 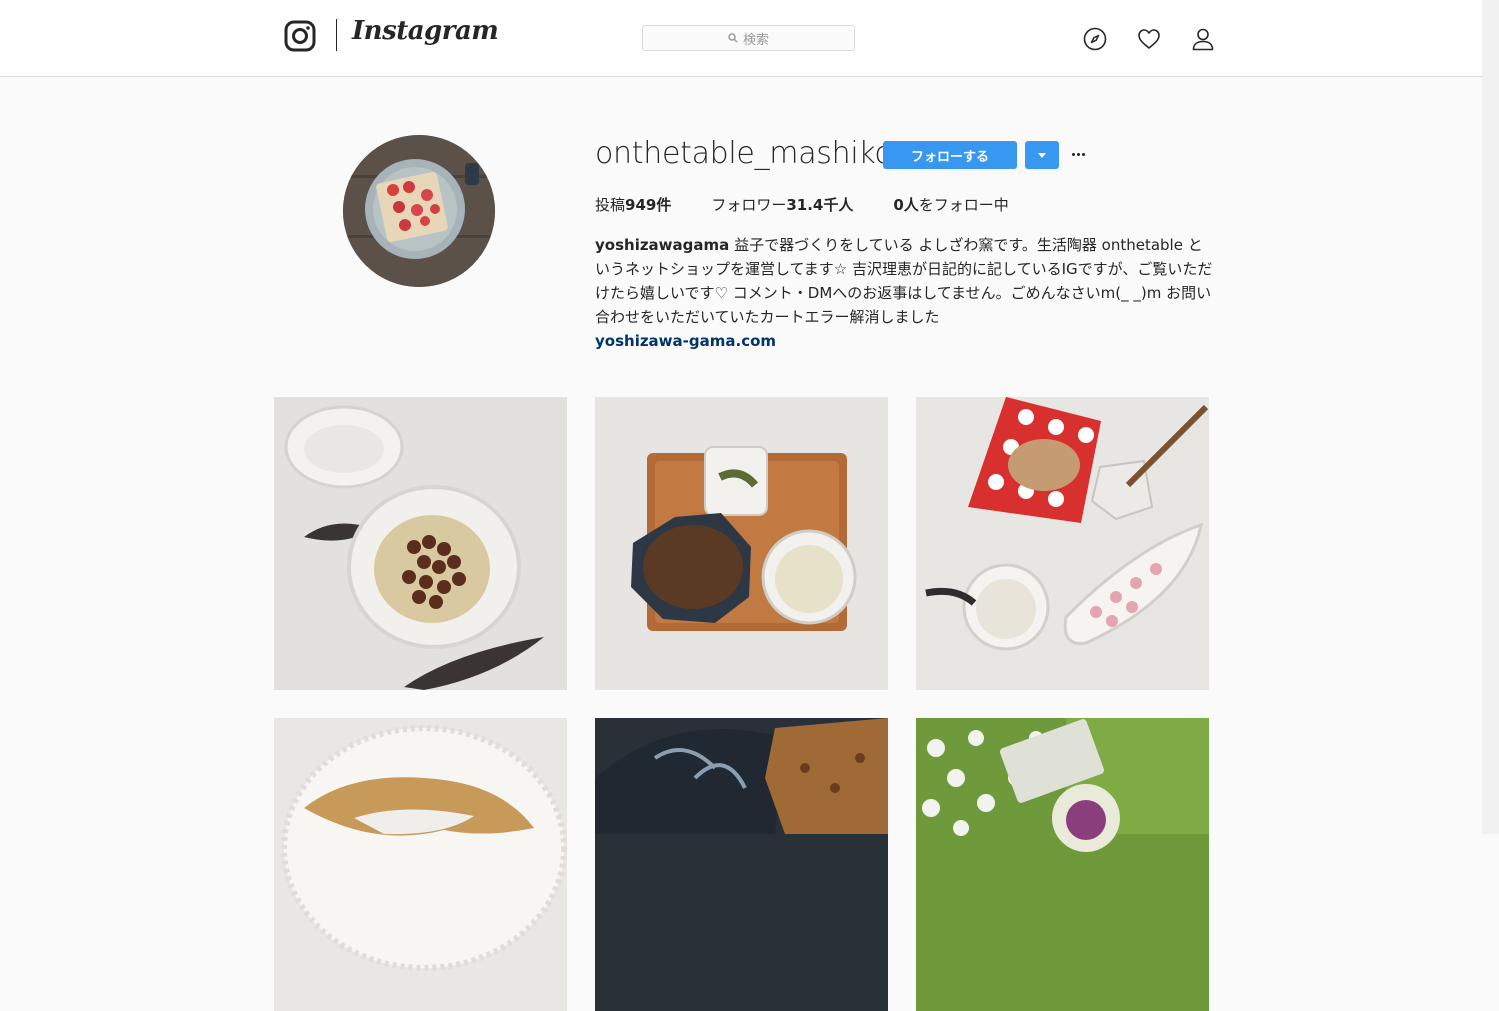 What do you see at coordinates (1490, 417) in the screenshot?
I see `scrollbar` at bounding box center [1490, 417].